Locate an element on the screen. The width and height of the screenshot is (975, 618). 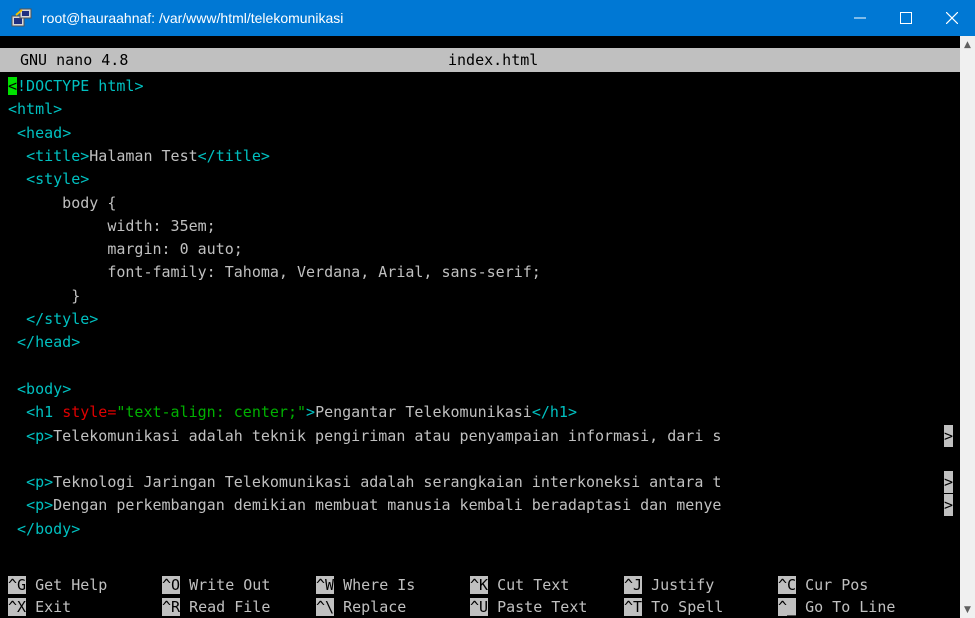
editor-line: <head> is located at coordinates (39, 133).